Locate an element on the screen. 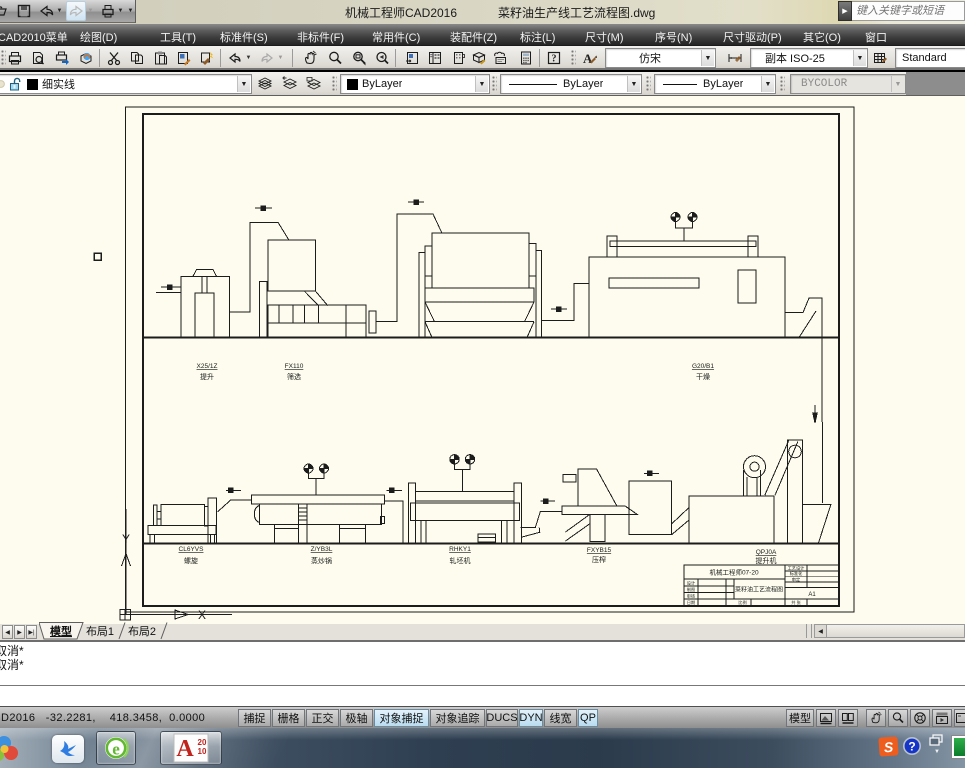 Image resolution: width=965 pixels, height=768 pixels. tool-palettes-icon is located at coordinates (458, 58).